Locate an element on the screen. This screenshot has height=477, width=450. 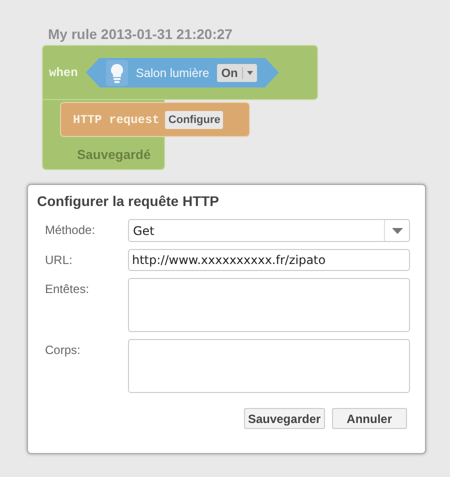
when-block: when Salon lumière On is located at coordinates (180, 72).